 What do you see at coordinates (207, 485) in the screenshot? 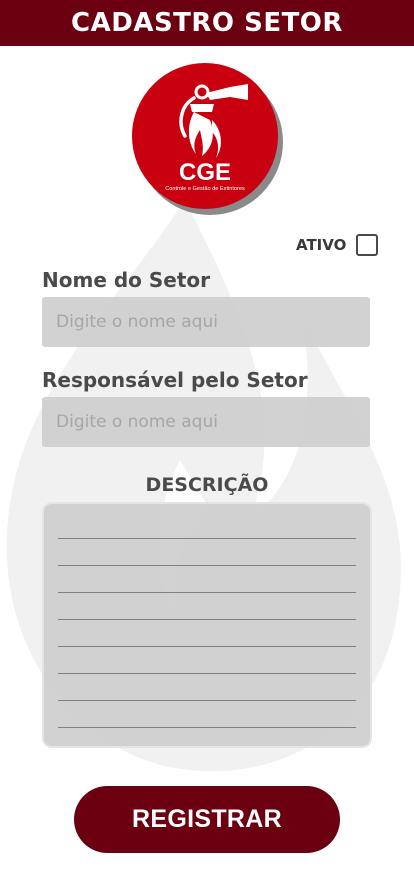
I see `descricao-label: DESCRIÇÃO` at bounding box center [207, 485].